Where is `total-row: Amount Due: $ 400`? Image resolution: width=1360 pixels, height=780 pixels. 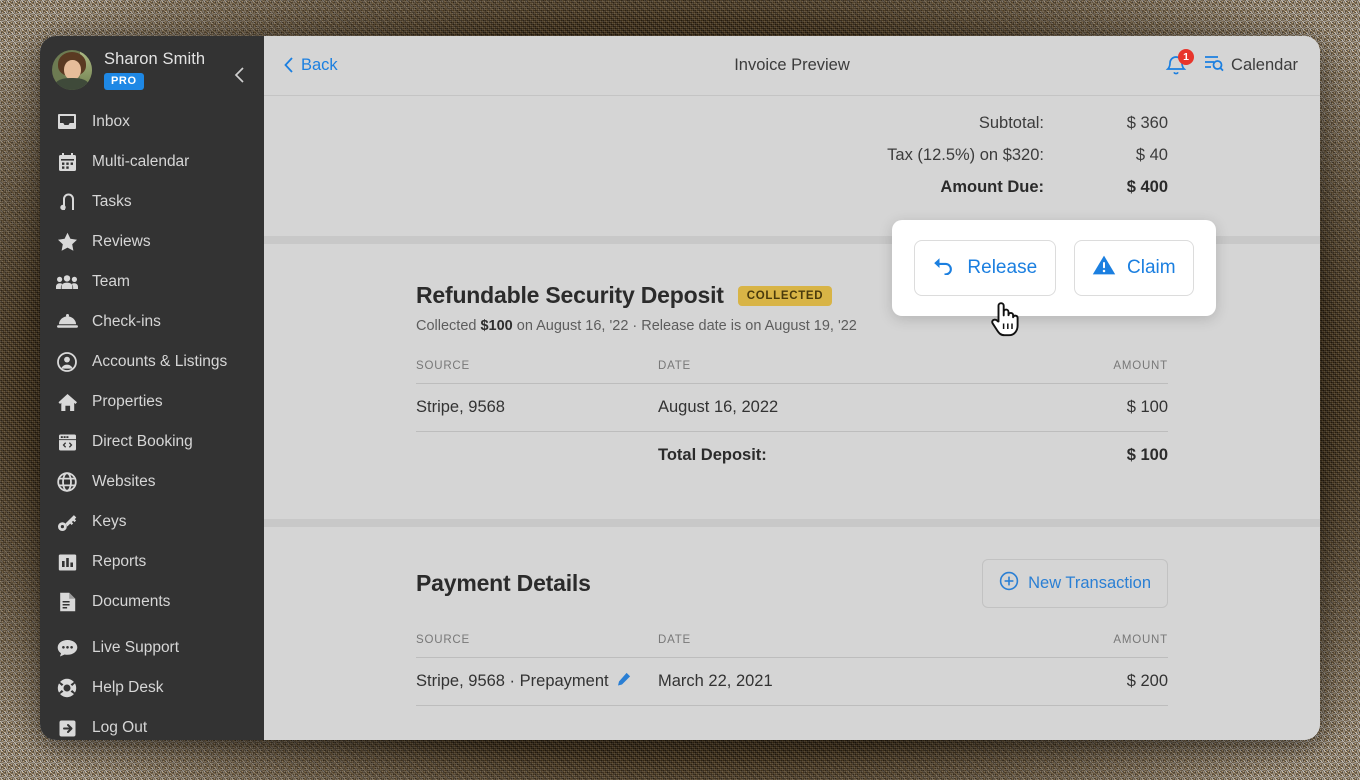 total-row: Amount Due: $ 400 is located at coordinates (792, 194).